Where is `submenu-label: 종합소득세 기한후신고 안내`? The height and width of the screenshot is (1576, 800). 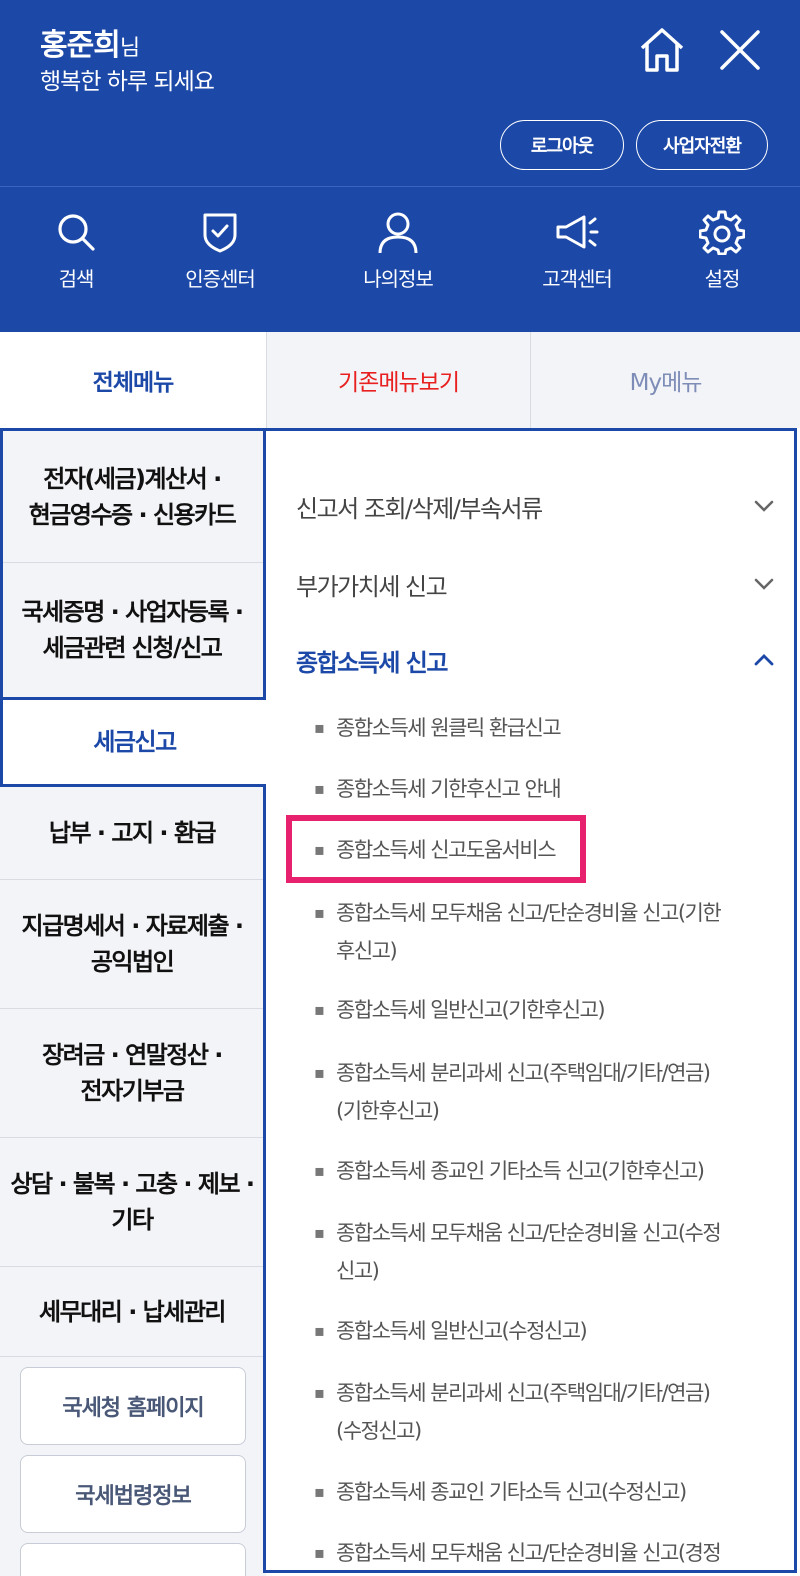
submenu-label: 종합소득세 기한후신고 안내 is located at coordinates (449, 789).